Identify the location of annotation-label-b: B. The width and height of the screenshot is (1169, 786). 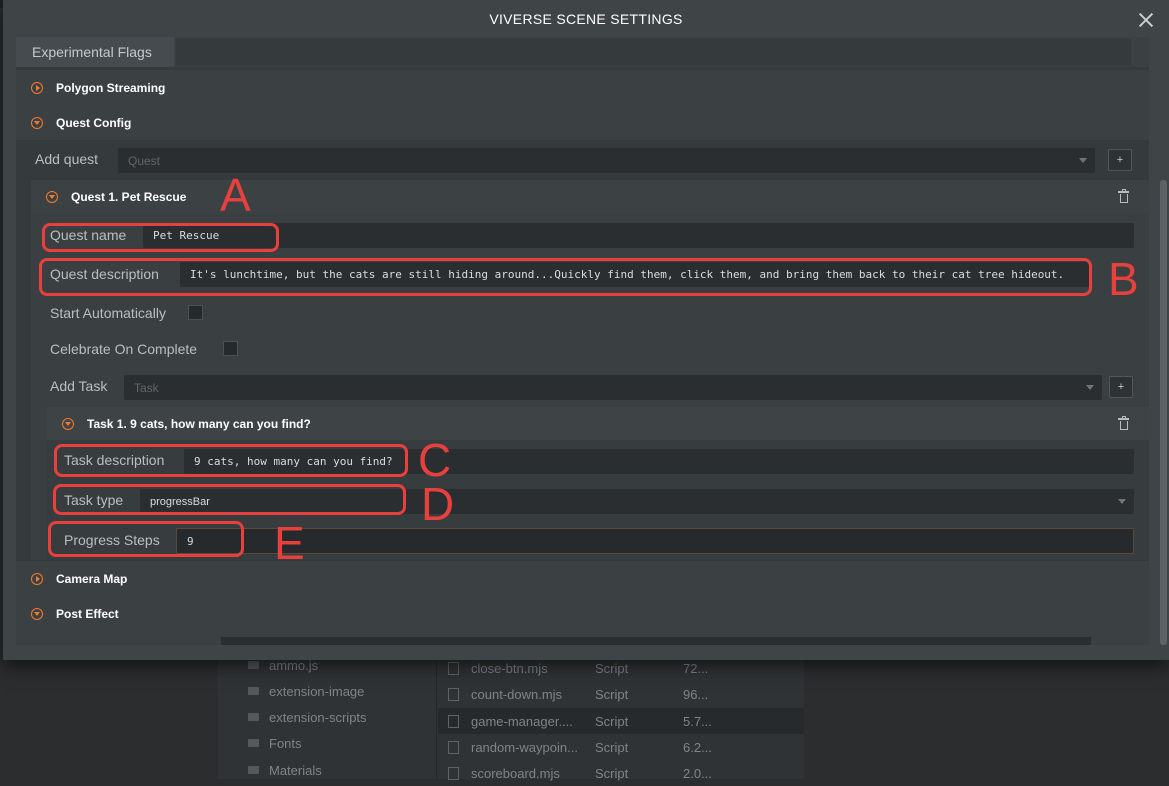
(1123, 279).